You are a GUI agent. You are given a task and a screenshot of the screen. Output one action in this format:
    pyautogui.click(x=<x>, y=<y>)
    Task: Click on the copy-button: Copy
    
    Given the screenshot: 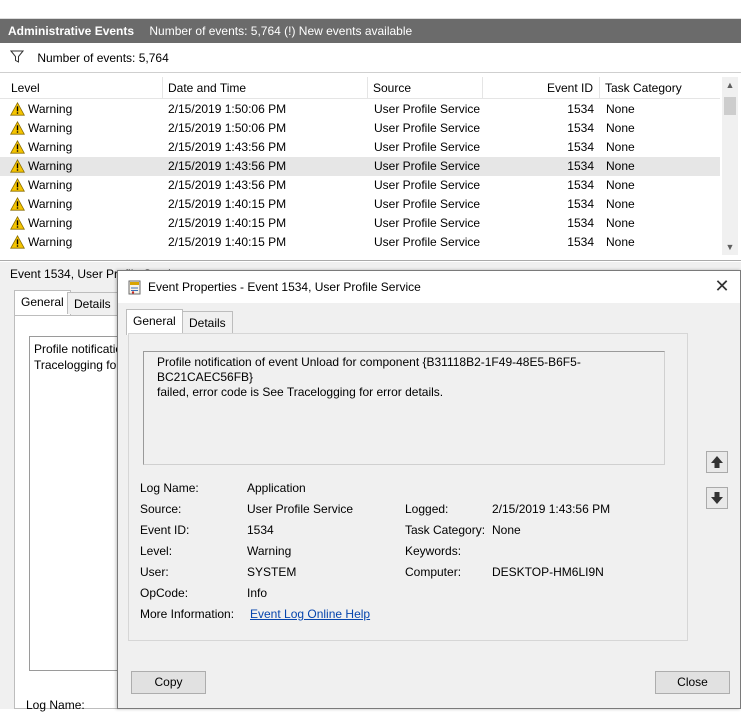 What is the action you would take?
    pyautogui.click(x=168, y=682)
    